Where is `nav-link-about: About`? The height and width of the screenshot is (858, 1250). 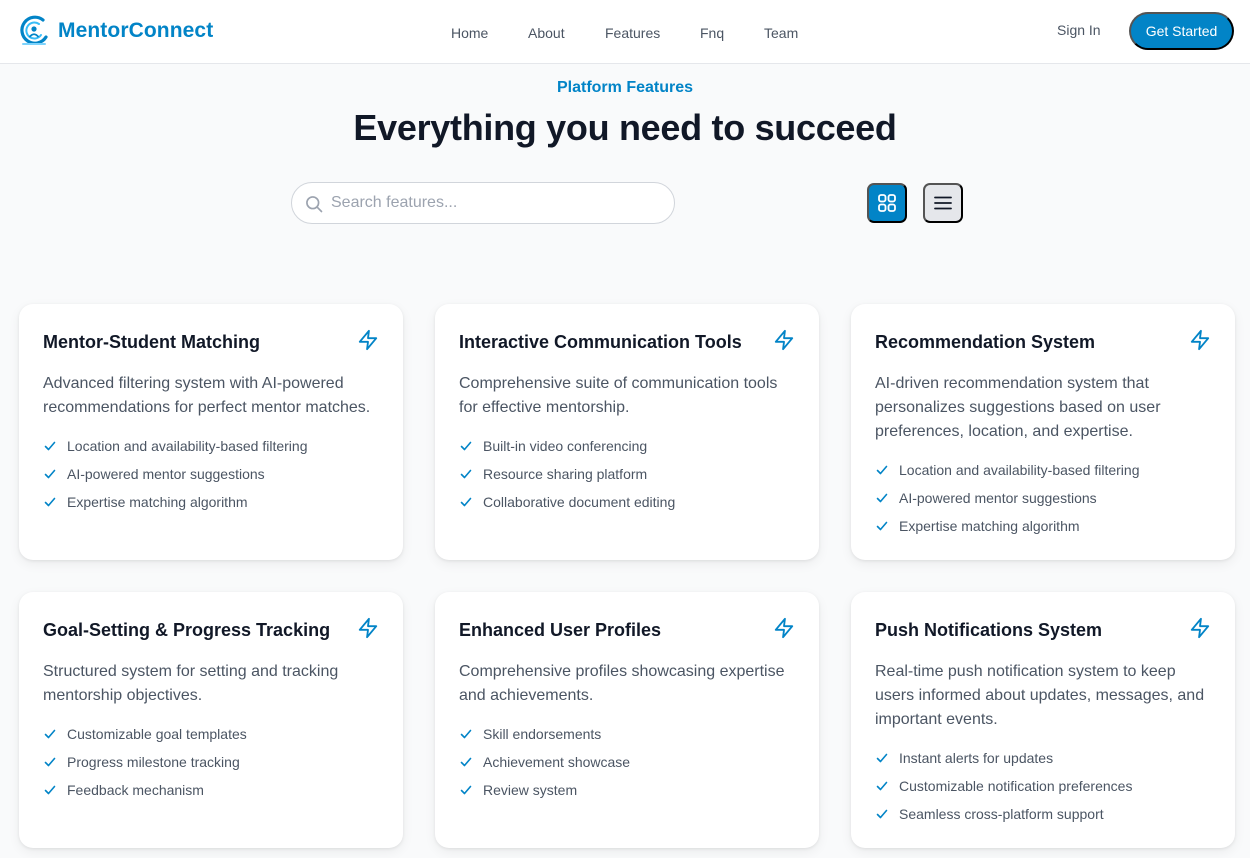 nav-link-about: About is located at coordinates (546, 33).